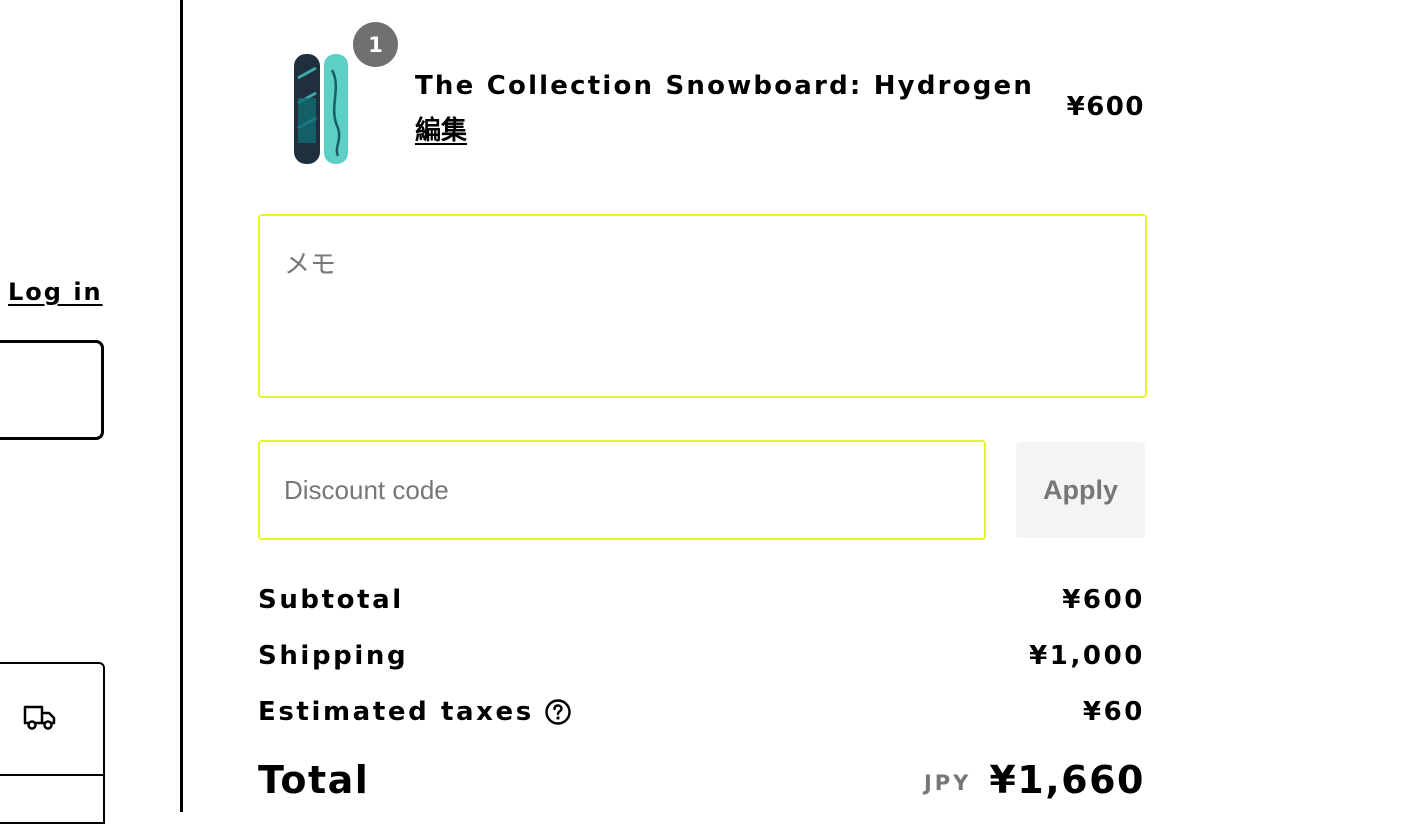 This screenshot has width=1418, height=824. What do you see at coordinates (331, 600) in the screenshot?
I see `subtotal-label: Subtotal` at bounding box center [331, 600].